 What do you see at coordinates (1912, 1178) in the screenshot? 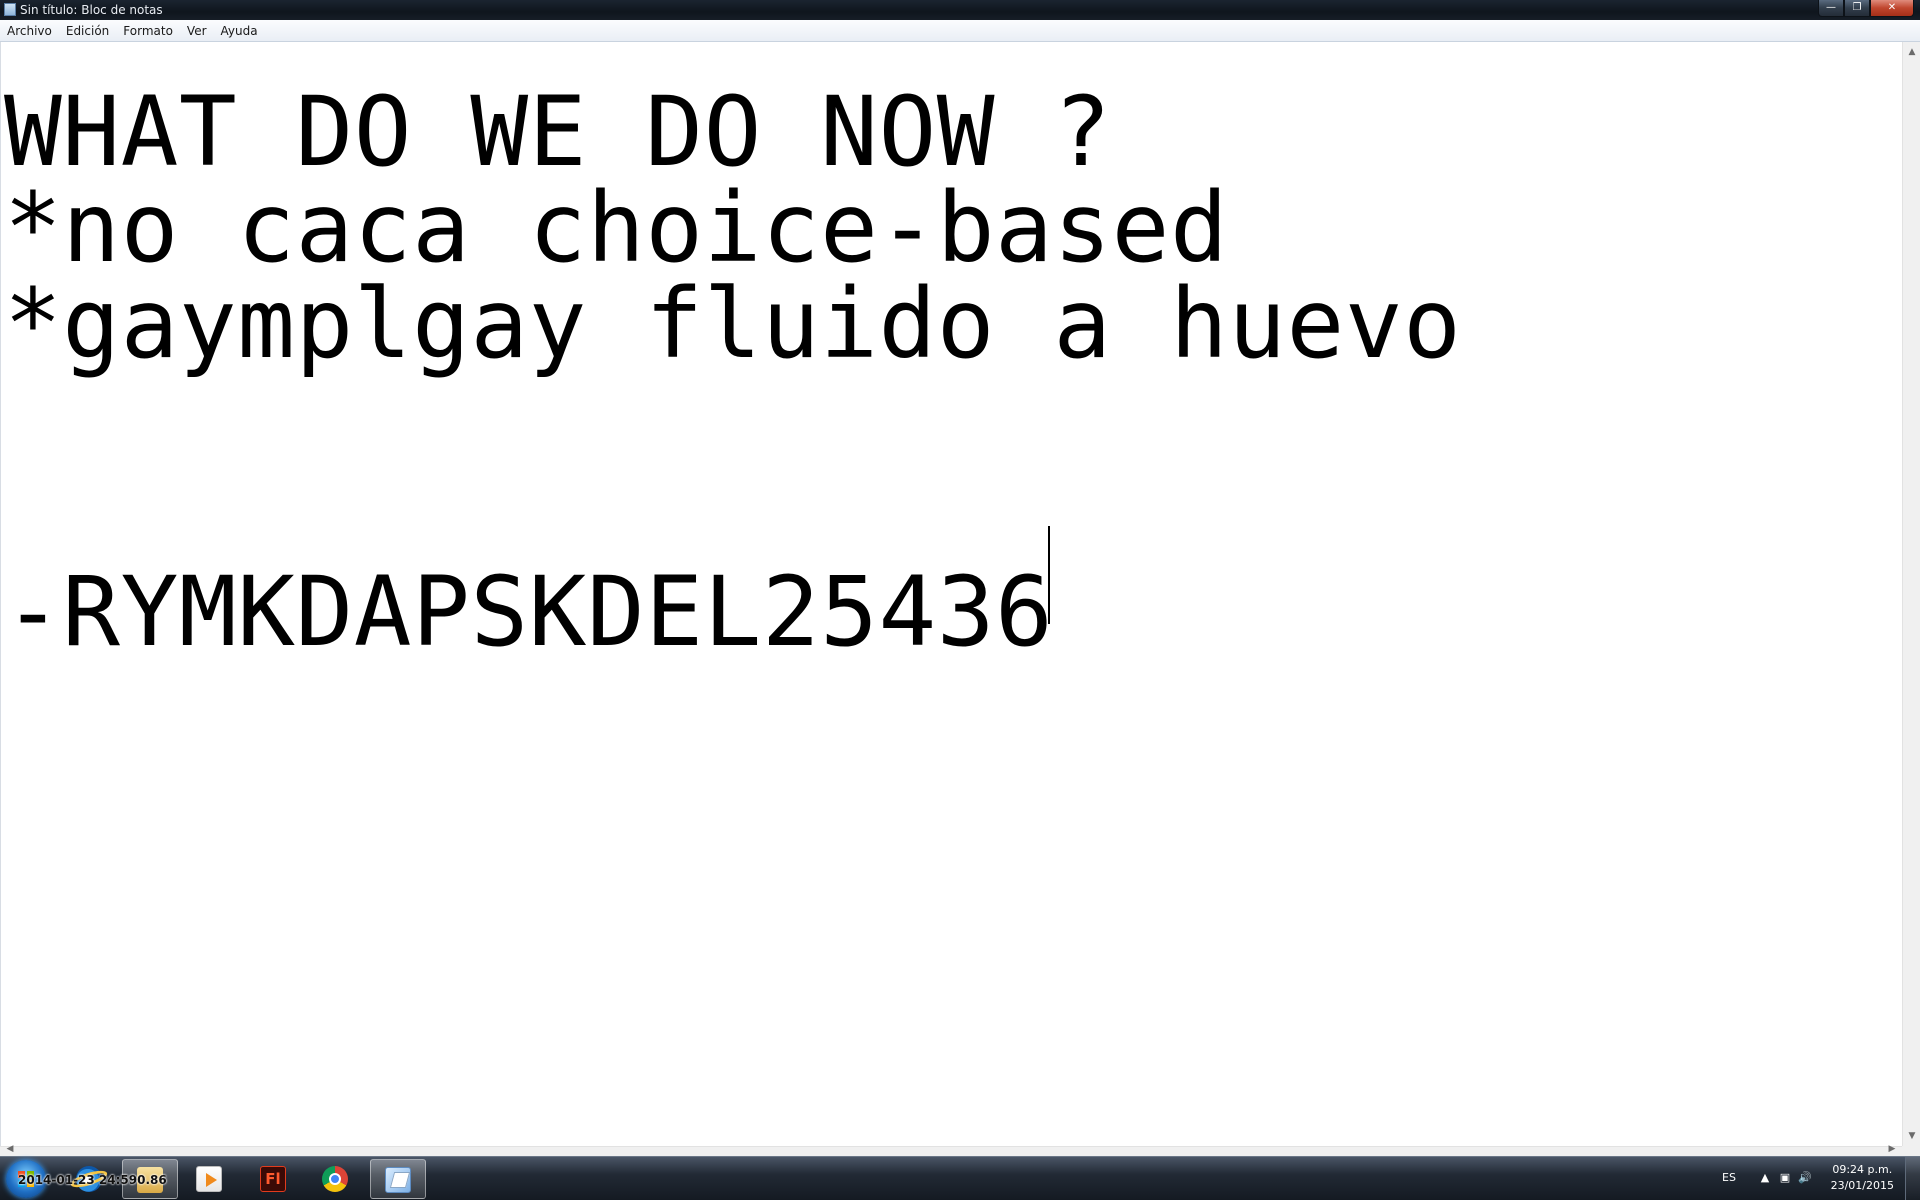
I see `show-desktop-button` at bounding box center [1912, 1178].